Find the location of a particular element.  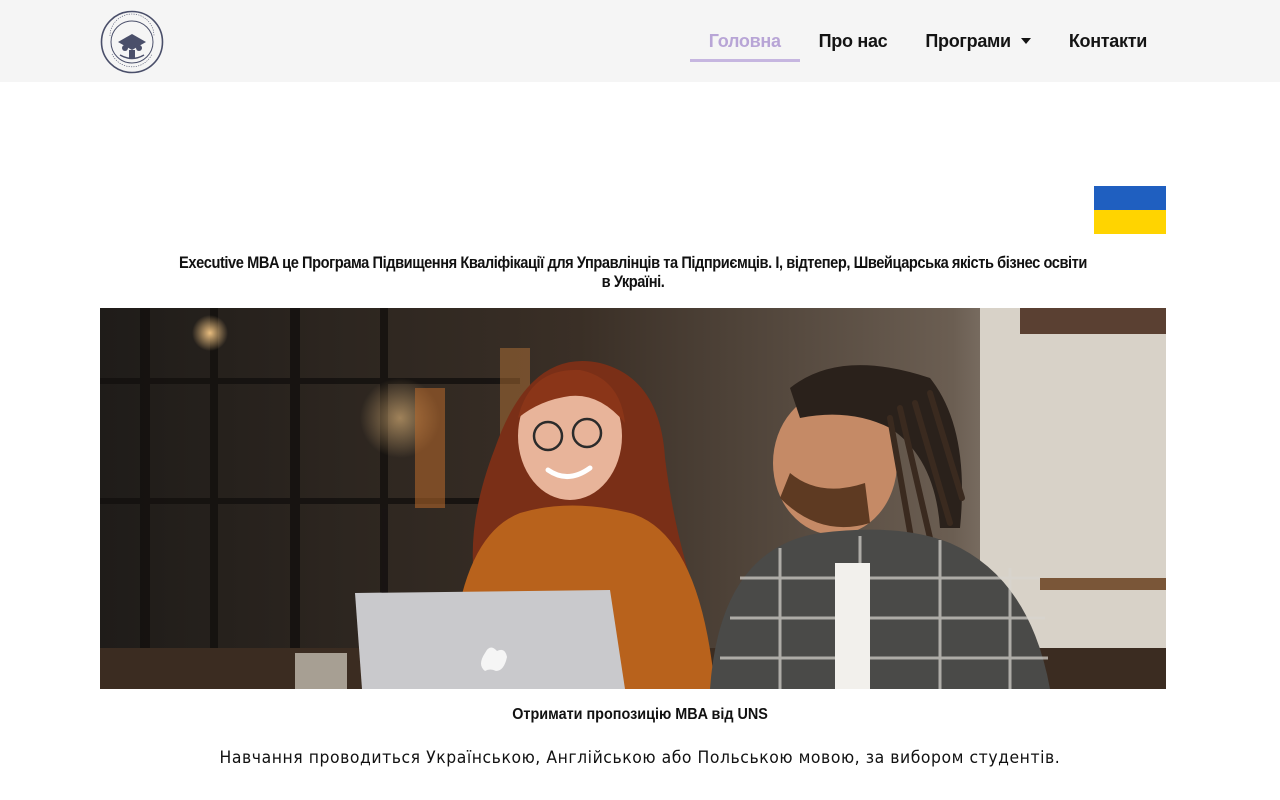

nav-item-contacts-label: Контакти is located at coordinates (1107, 40).